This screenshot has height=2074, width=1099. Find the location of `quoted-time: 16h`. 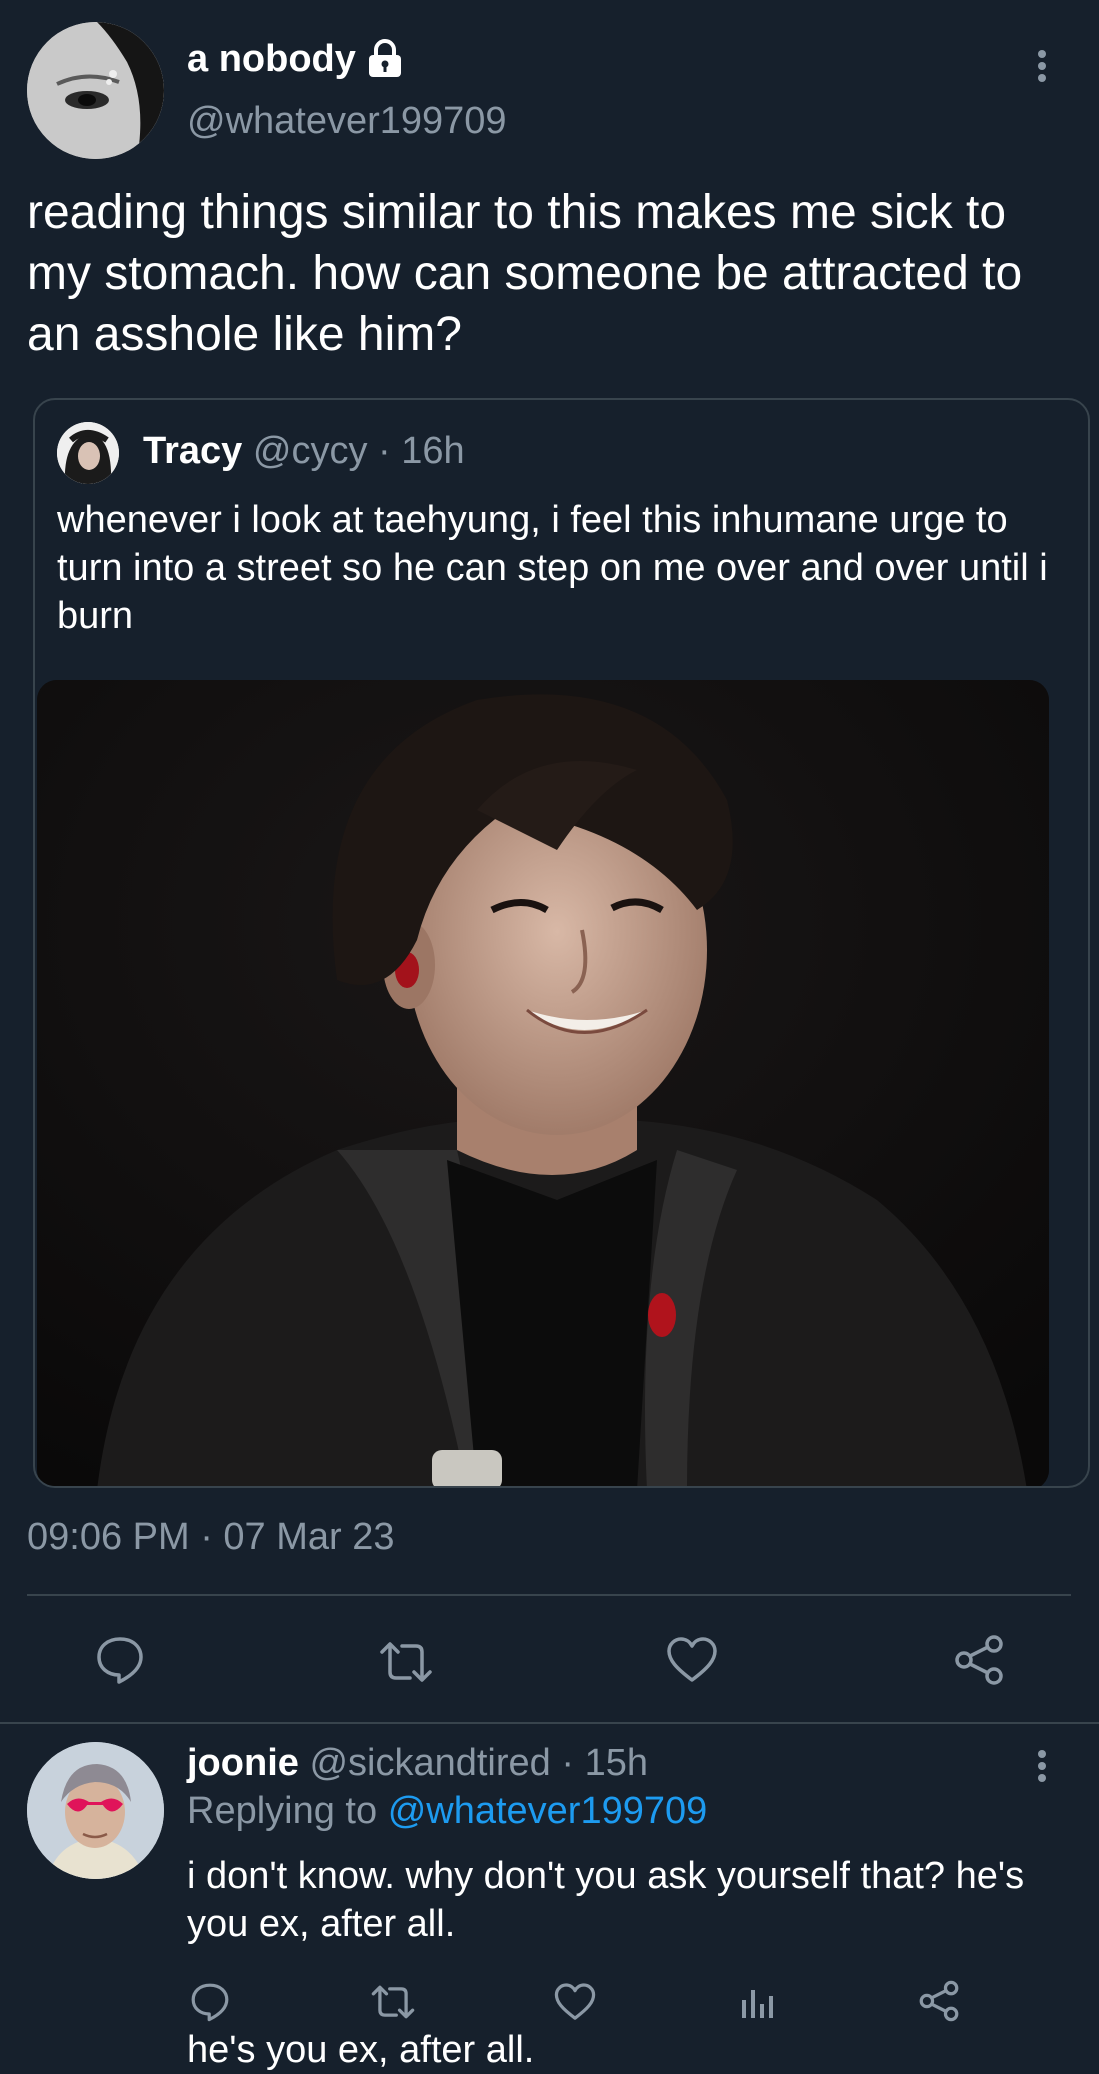

quoted-time: 16h is located at coordinates (433, 451).